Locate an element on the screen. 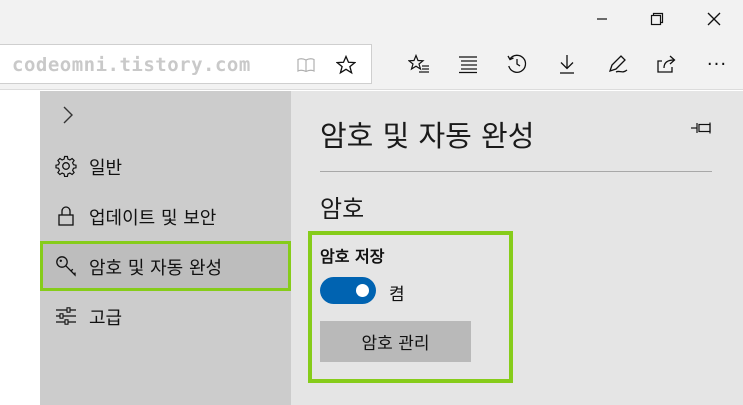 This screenshot has width=743, height=405. minimize-button is located at coordinates (602, 19).